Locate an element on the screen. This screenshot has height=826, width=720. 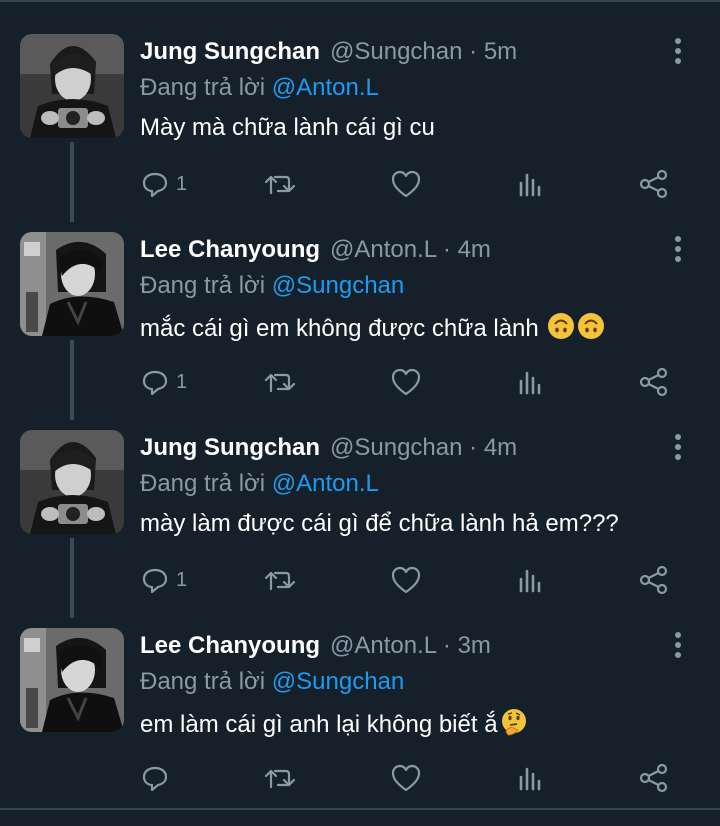
action-bar is located at coordinates (410, 778).